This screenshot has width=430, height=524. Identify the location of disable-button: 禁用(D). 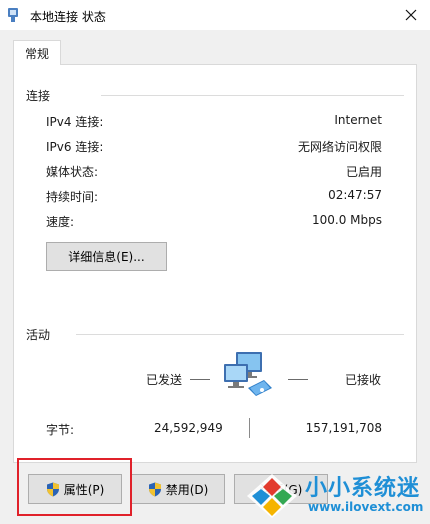
(178, 489).